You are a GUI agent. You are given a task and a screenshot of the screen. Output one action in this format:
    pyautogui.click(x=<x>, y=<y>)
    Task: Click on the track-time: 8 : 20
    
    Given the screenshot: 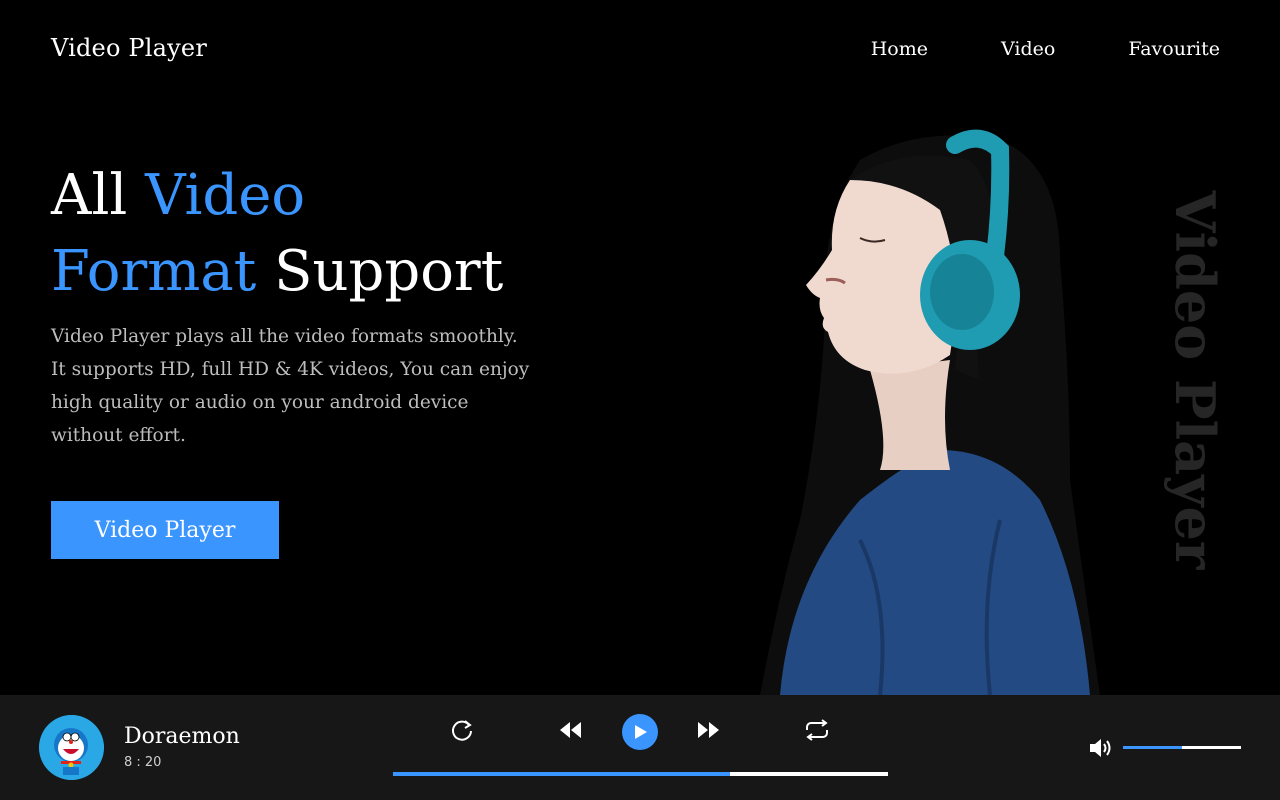 What is the action you would take?
    pyautogui.click(x=143, y=762)
    